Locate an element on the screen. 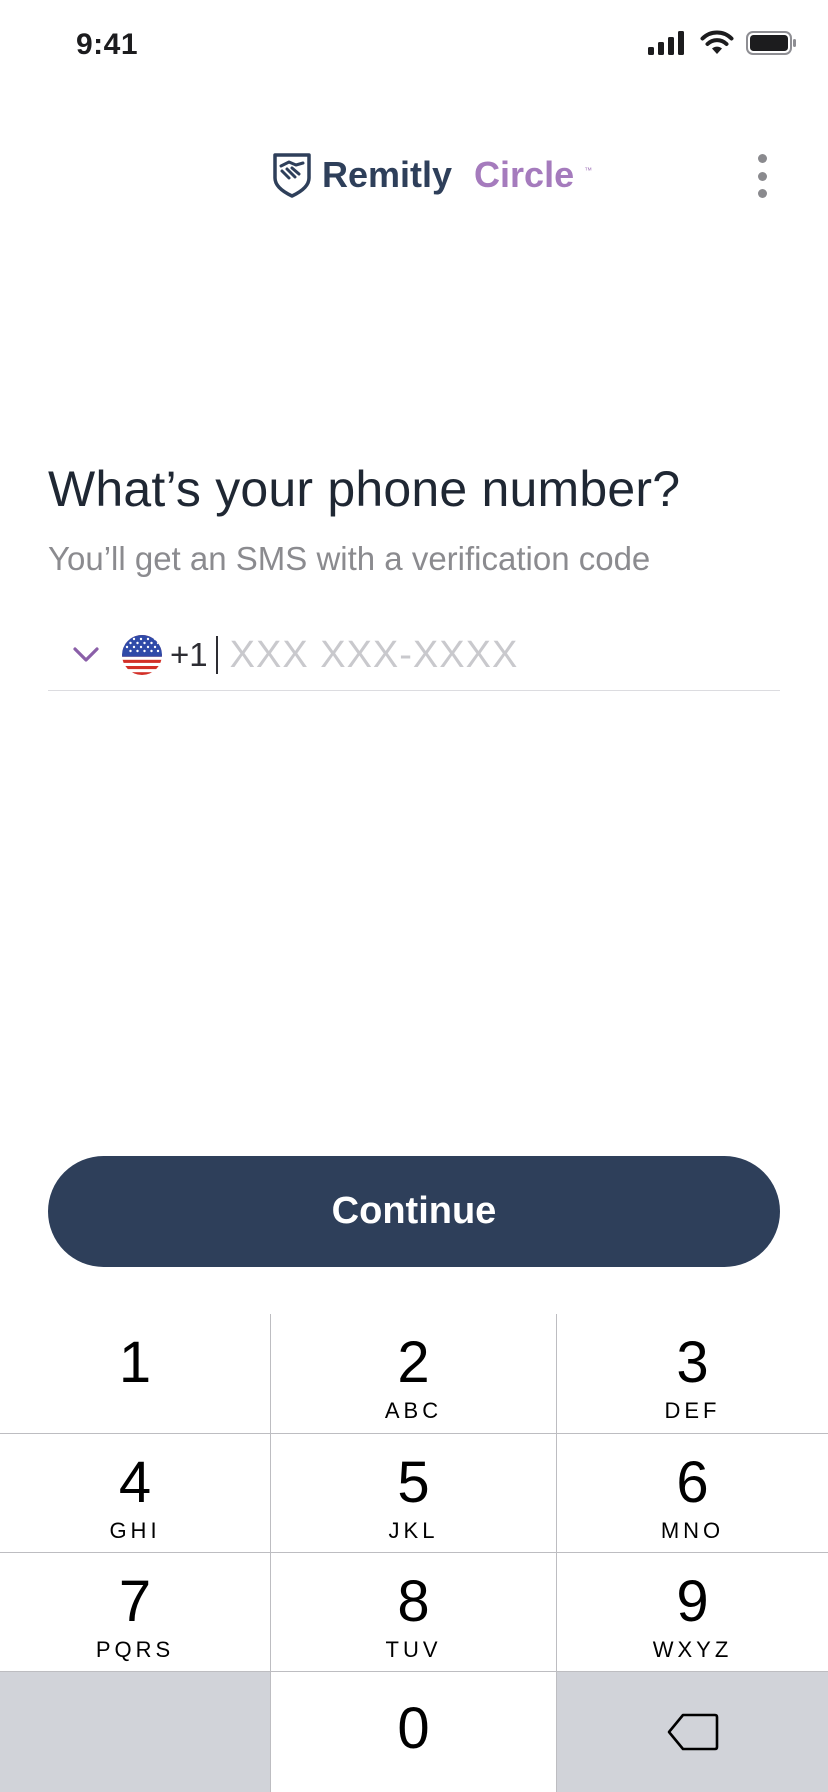 The width and height of the screenshot is (828, 1792). continue-button: Continue is located at coordinates (414, 1211).